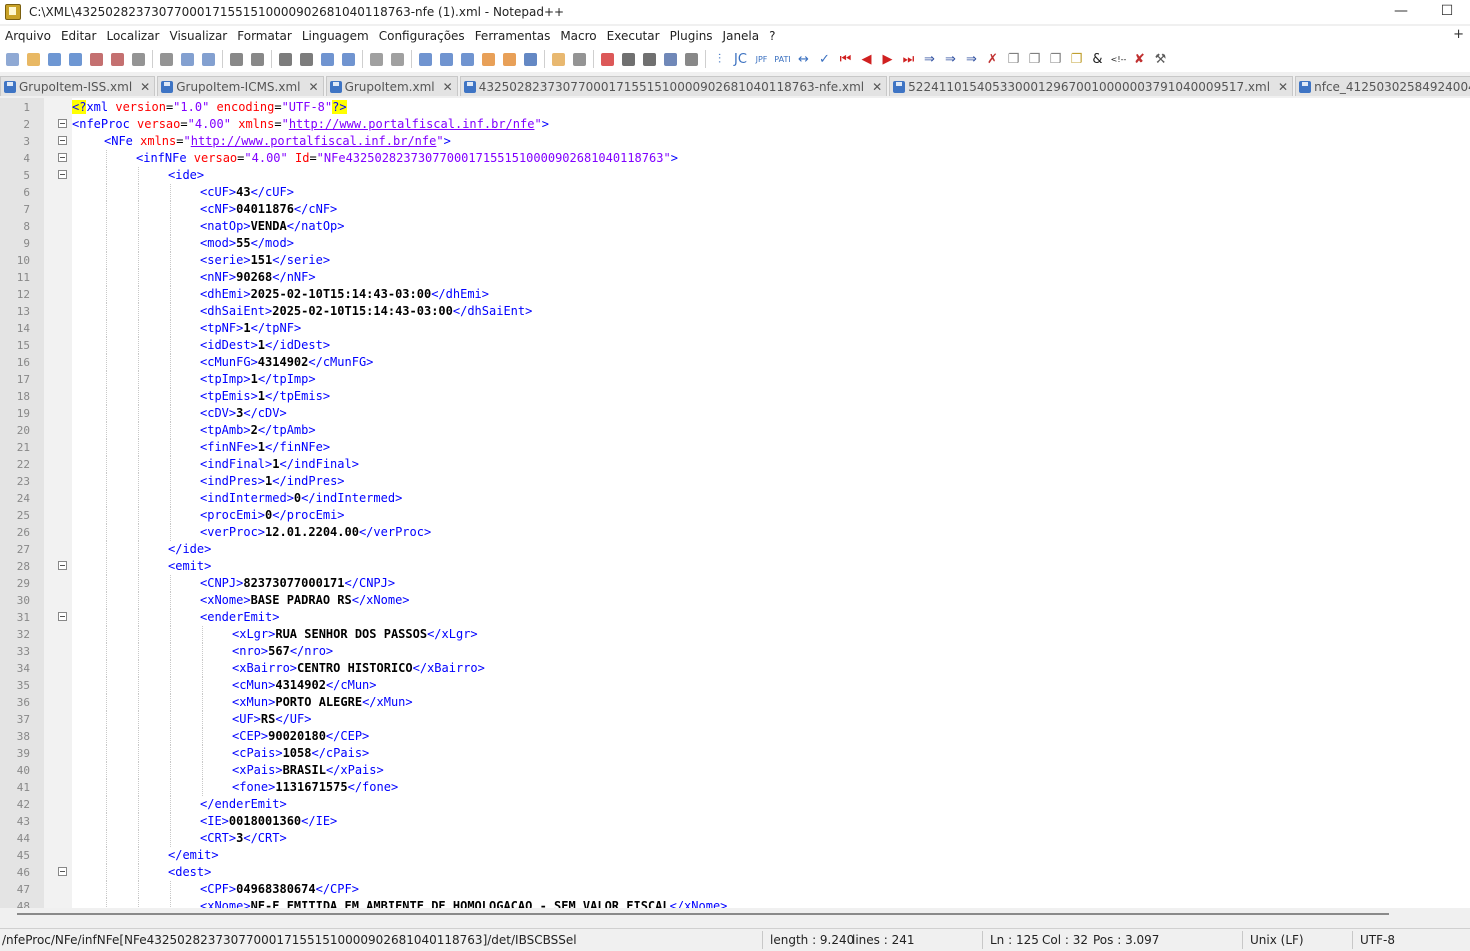 This screenshot has width=1470, height=951. Describe the element at coordinates (298, 396) in the screenshot. I see `code-token: </tpEmis>` at that location.